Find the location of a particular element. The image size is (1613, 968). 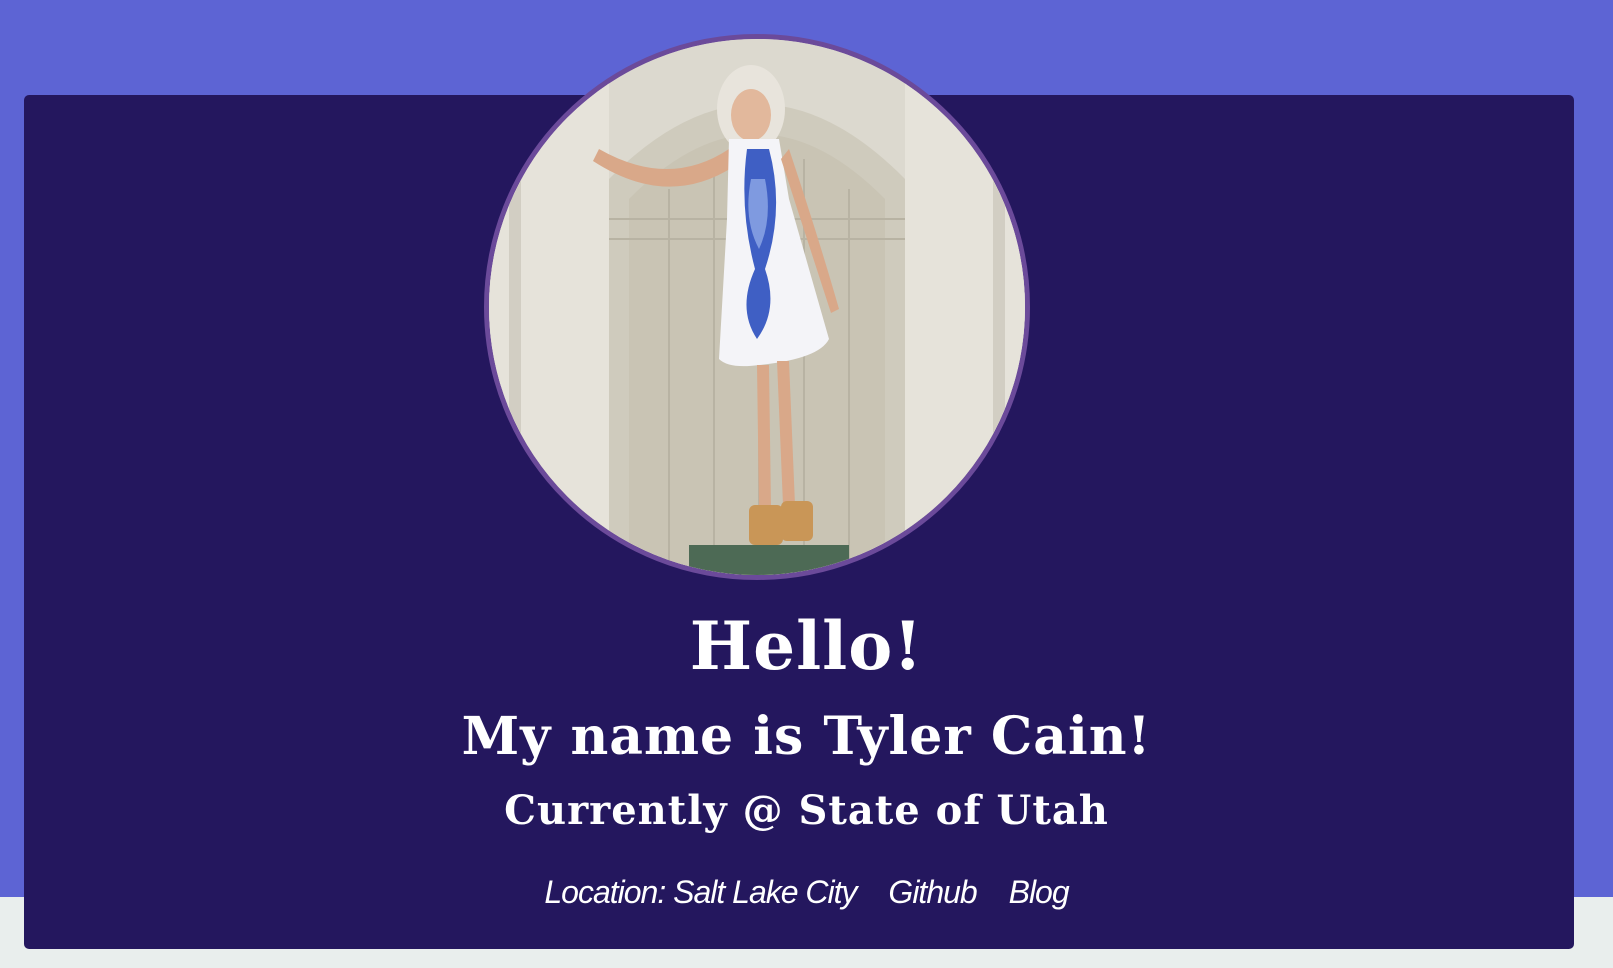

greeting-heading: Hello! is located at coordinates (806, 646).